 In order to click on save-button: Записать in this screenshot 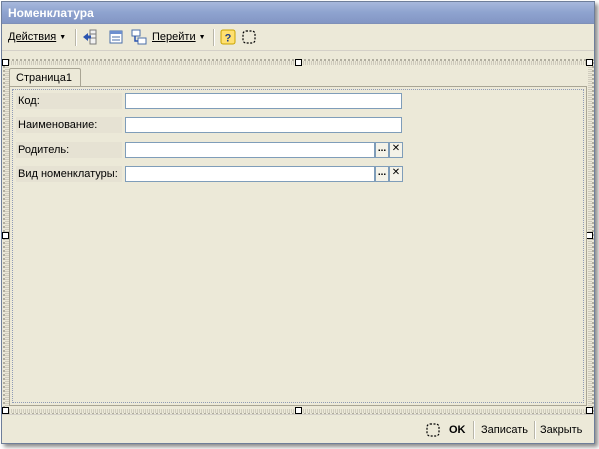, I will do `click(504, 430)`.